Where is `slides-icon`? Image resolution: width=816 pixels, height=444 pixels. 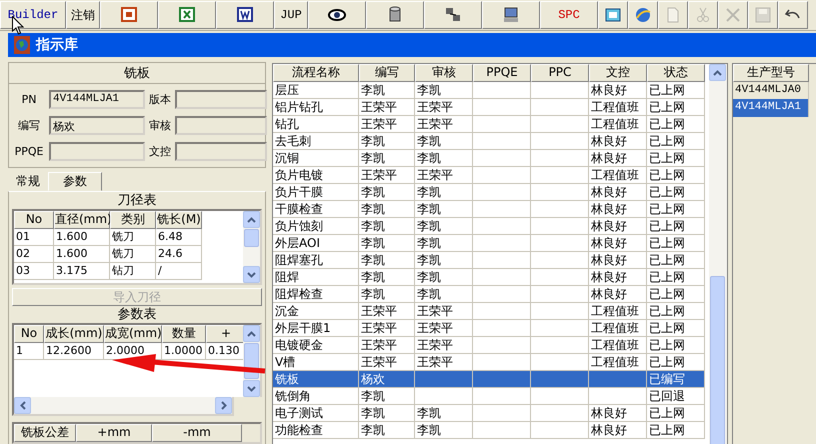 slides-icon is located at coordinates (129, 15).